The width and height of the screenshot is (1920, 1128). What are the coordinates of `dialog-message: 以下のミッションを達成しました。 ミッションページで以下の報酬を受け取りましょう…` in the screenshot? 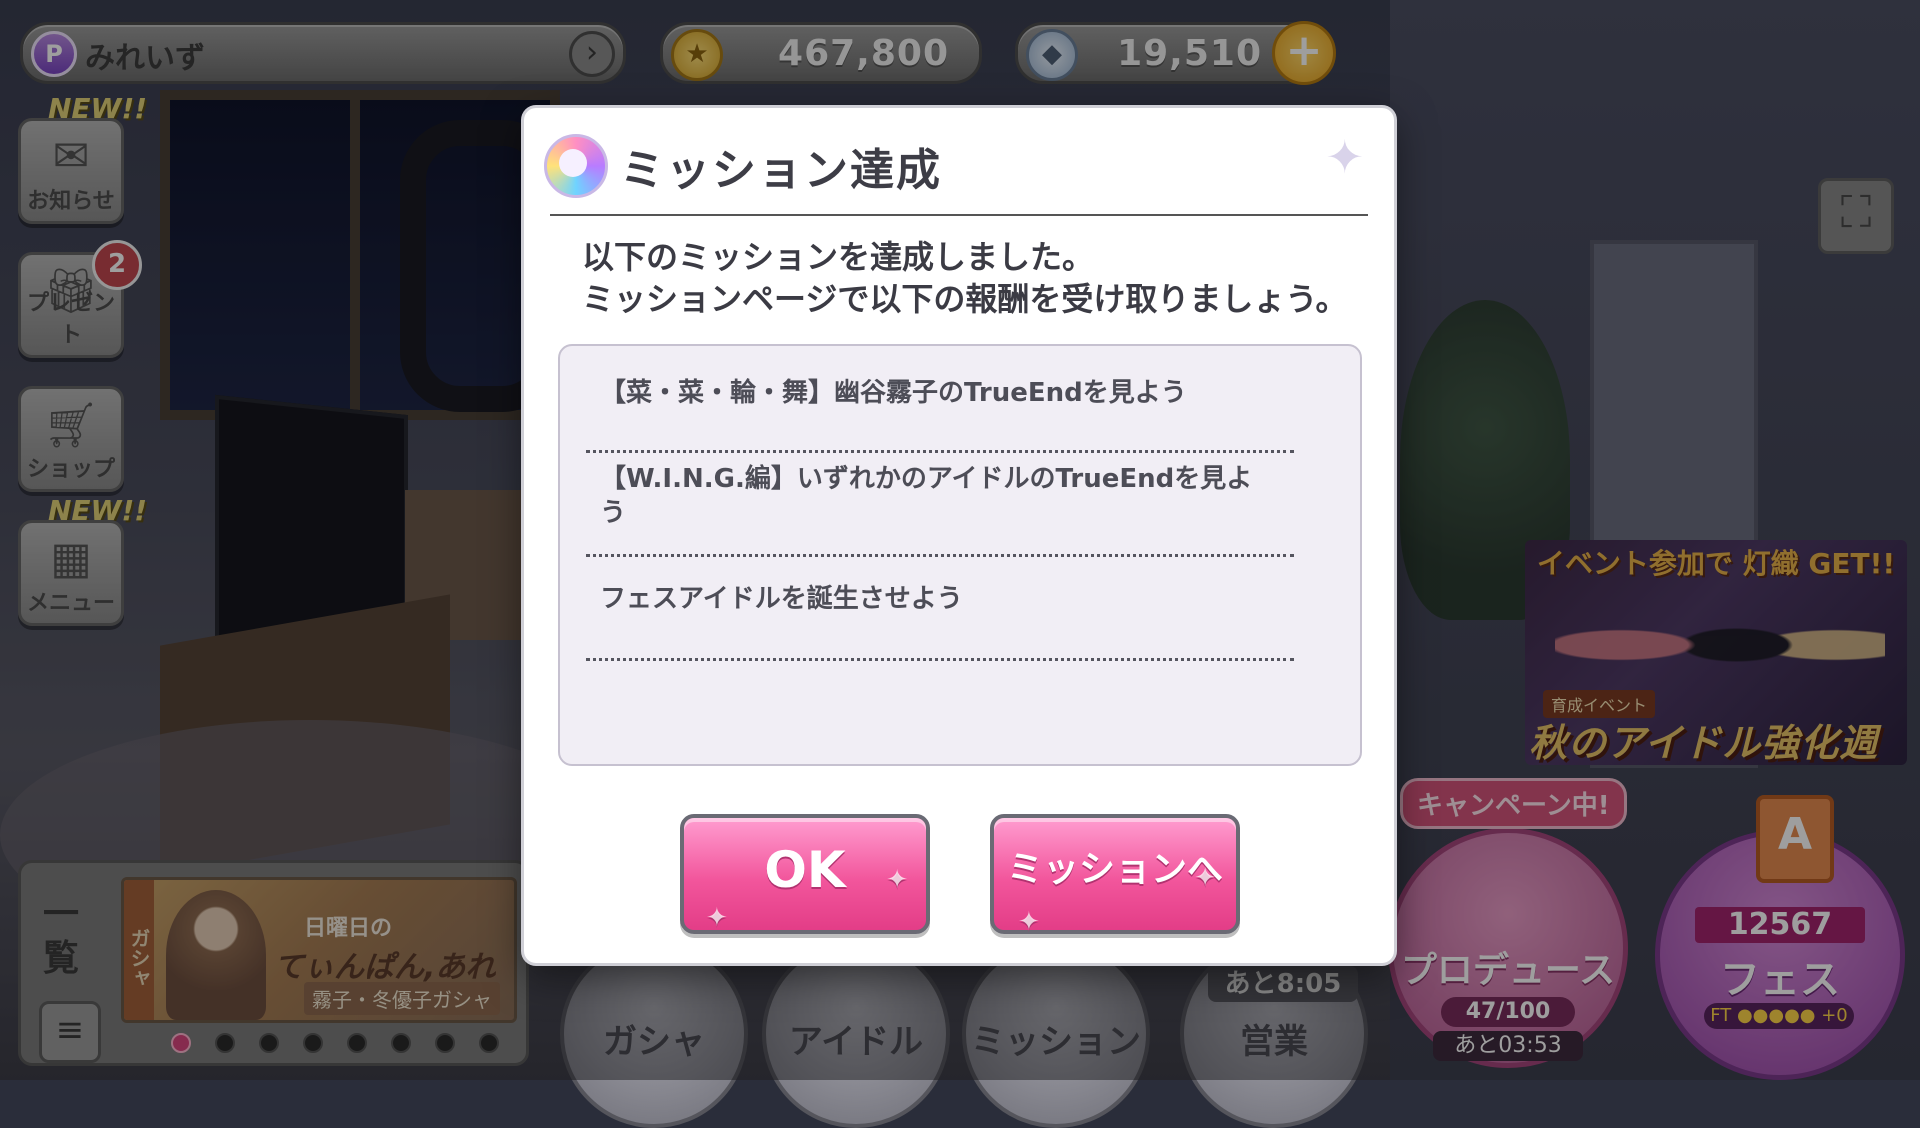 It's located at (964, 278).